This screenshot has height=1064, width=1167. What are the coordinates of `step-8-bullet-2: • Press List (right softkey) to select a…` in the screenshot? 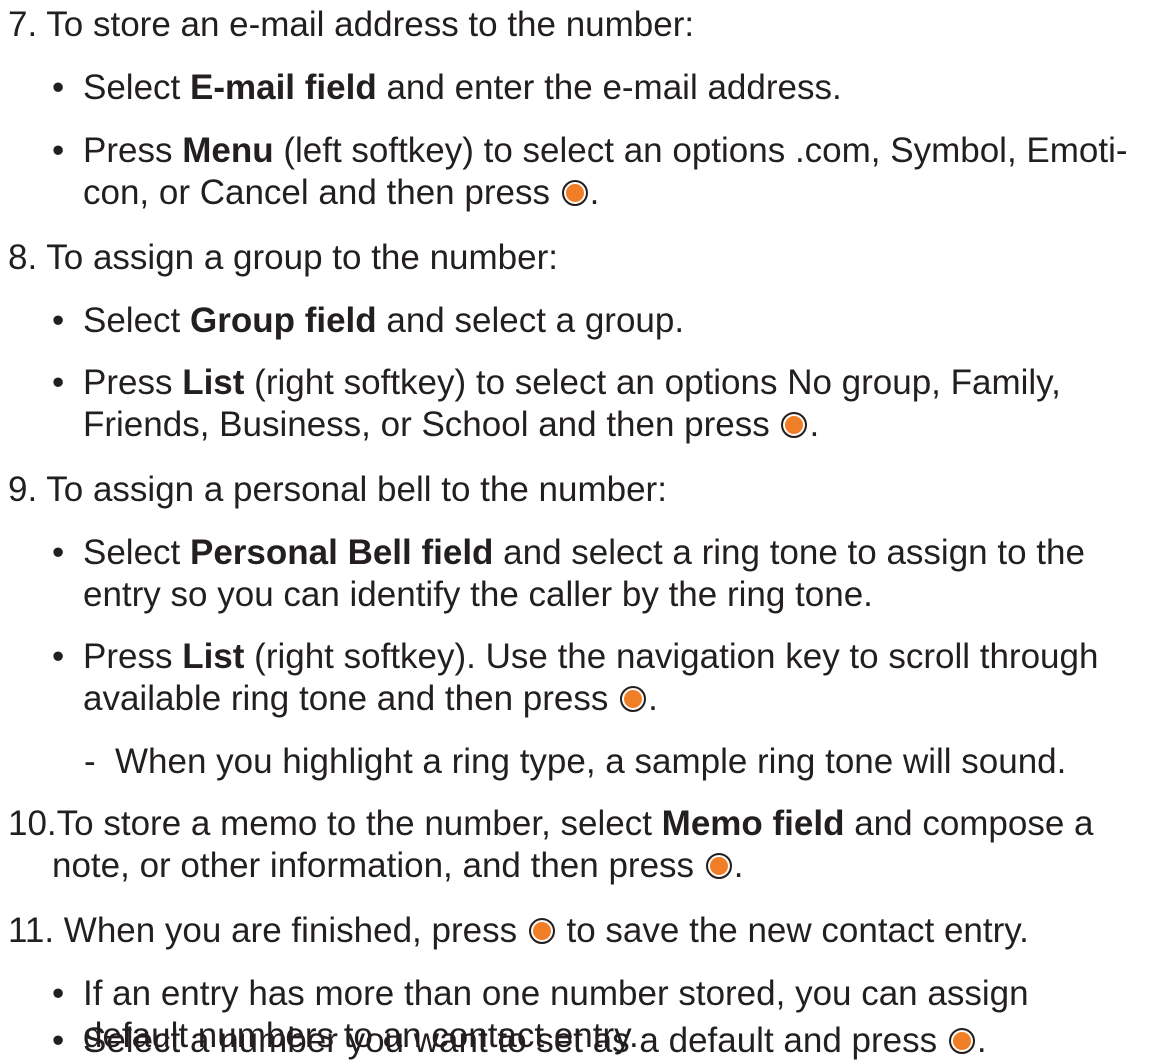 It's located at (556, 403).